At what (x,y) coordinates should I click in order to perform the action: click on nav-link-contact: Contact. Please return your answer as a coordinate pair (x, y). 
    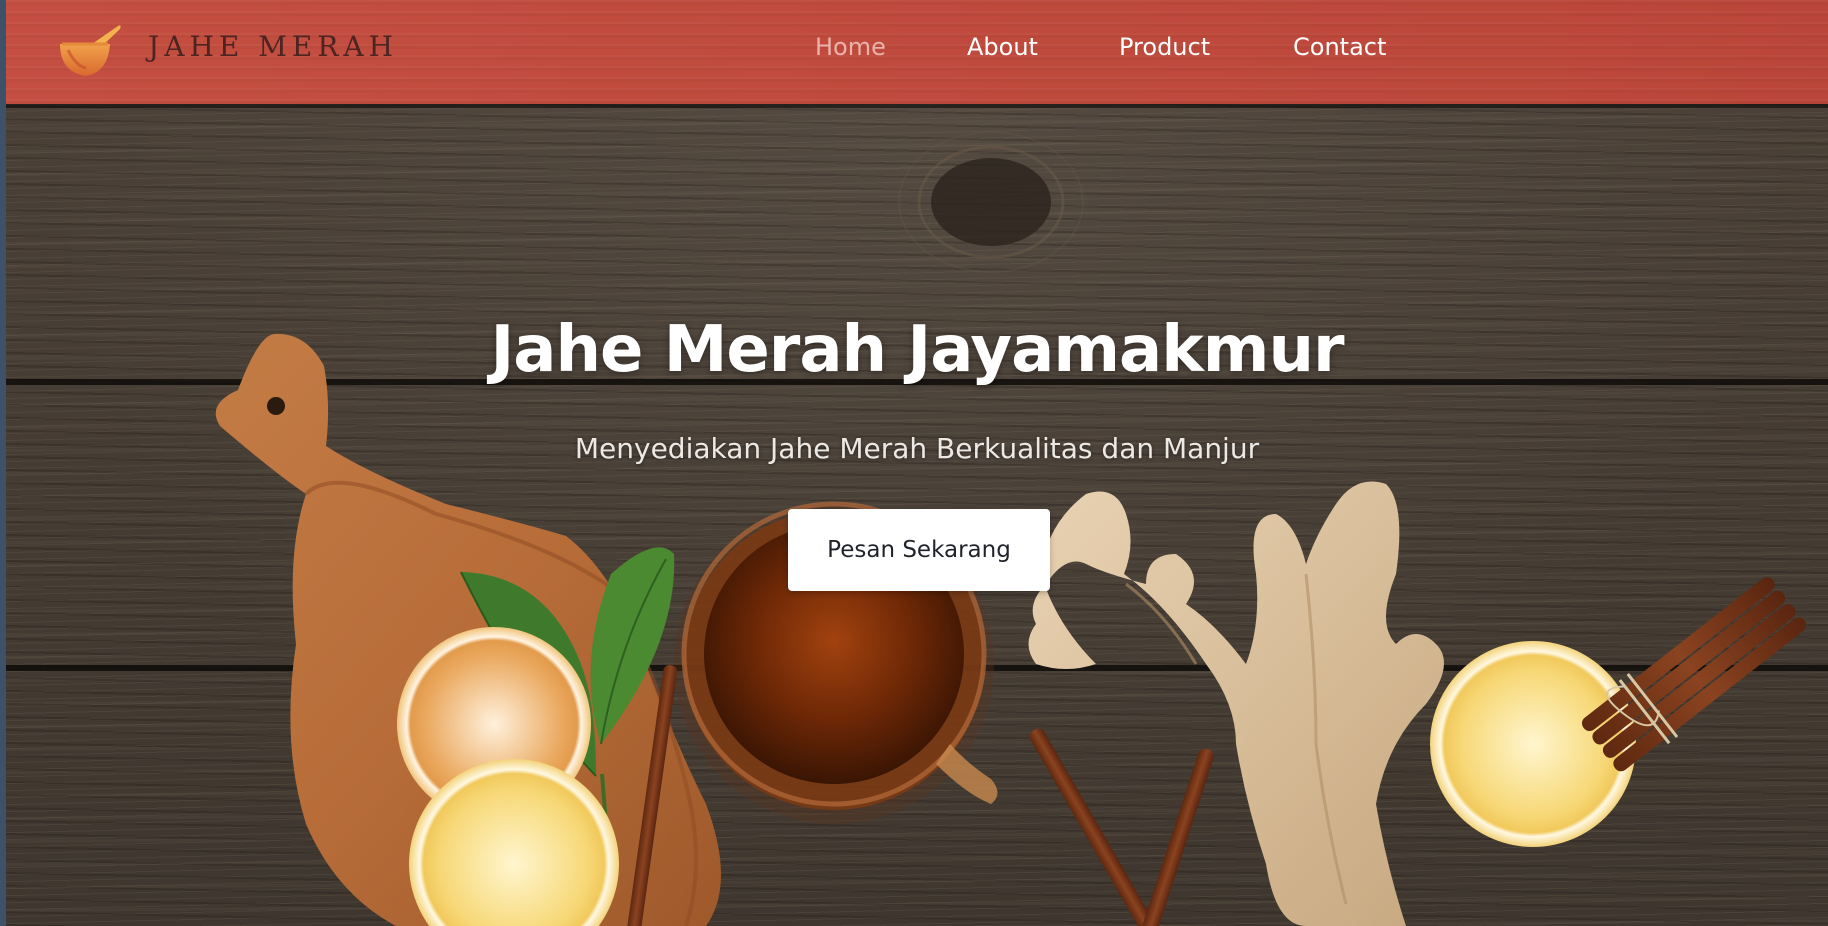
    Looking at the image, I should click on (1339, 47).